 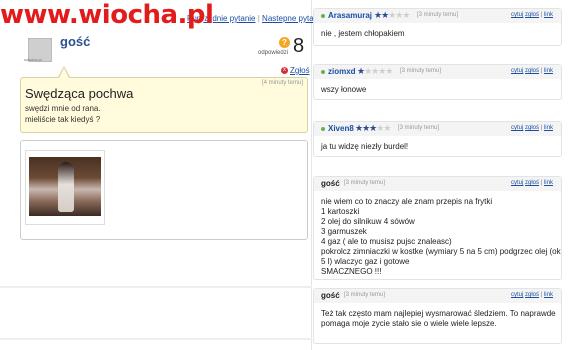 What do you see at coordinates (66, 187) in the screenshot?
I see `photo-figure` at bounding box center [66, 187].